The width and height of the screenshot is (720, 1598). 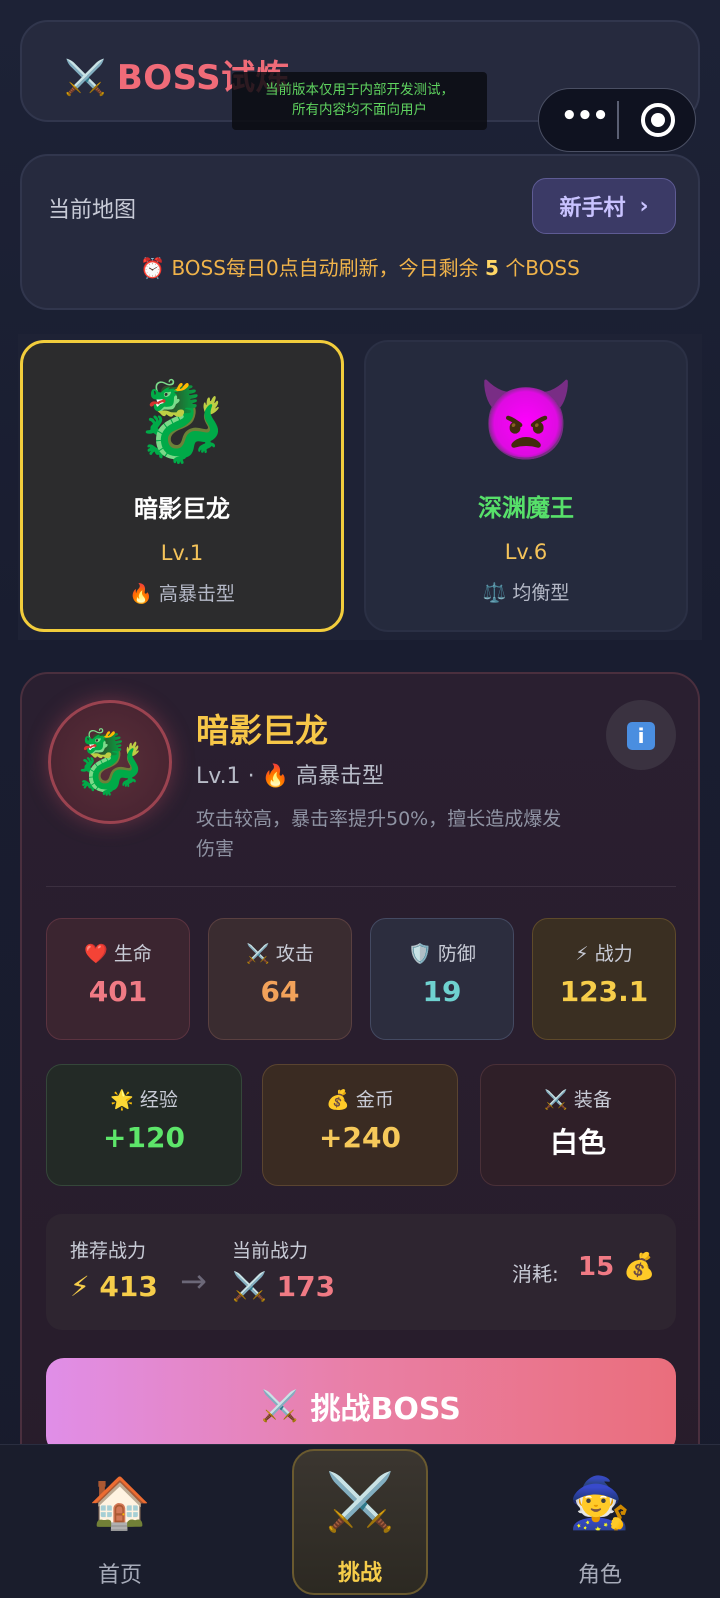 What do you see at coordinates (182, 592) in the screenshot?
I see `boss-type: 🔥 高暴击型` at bounding box center [182, 592].